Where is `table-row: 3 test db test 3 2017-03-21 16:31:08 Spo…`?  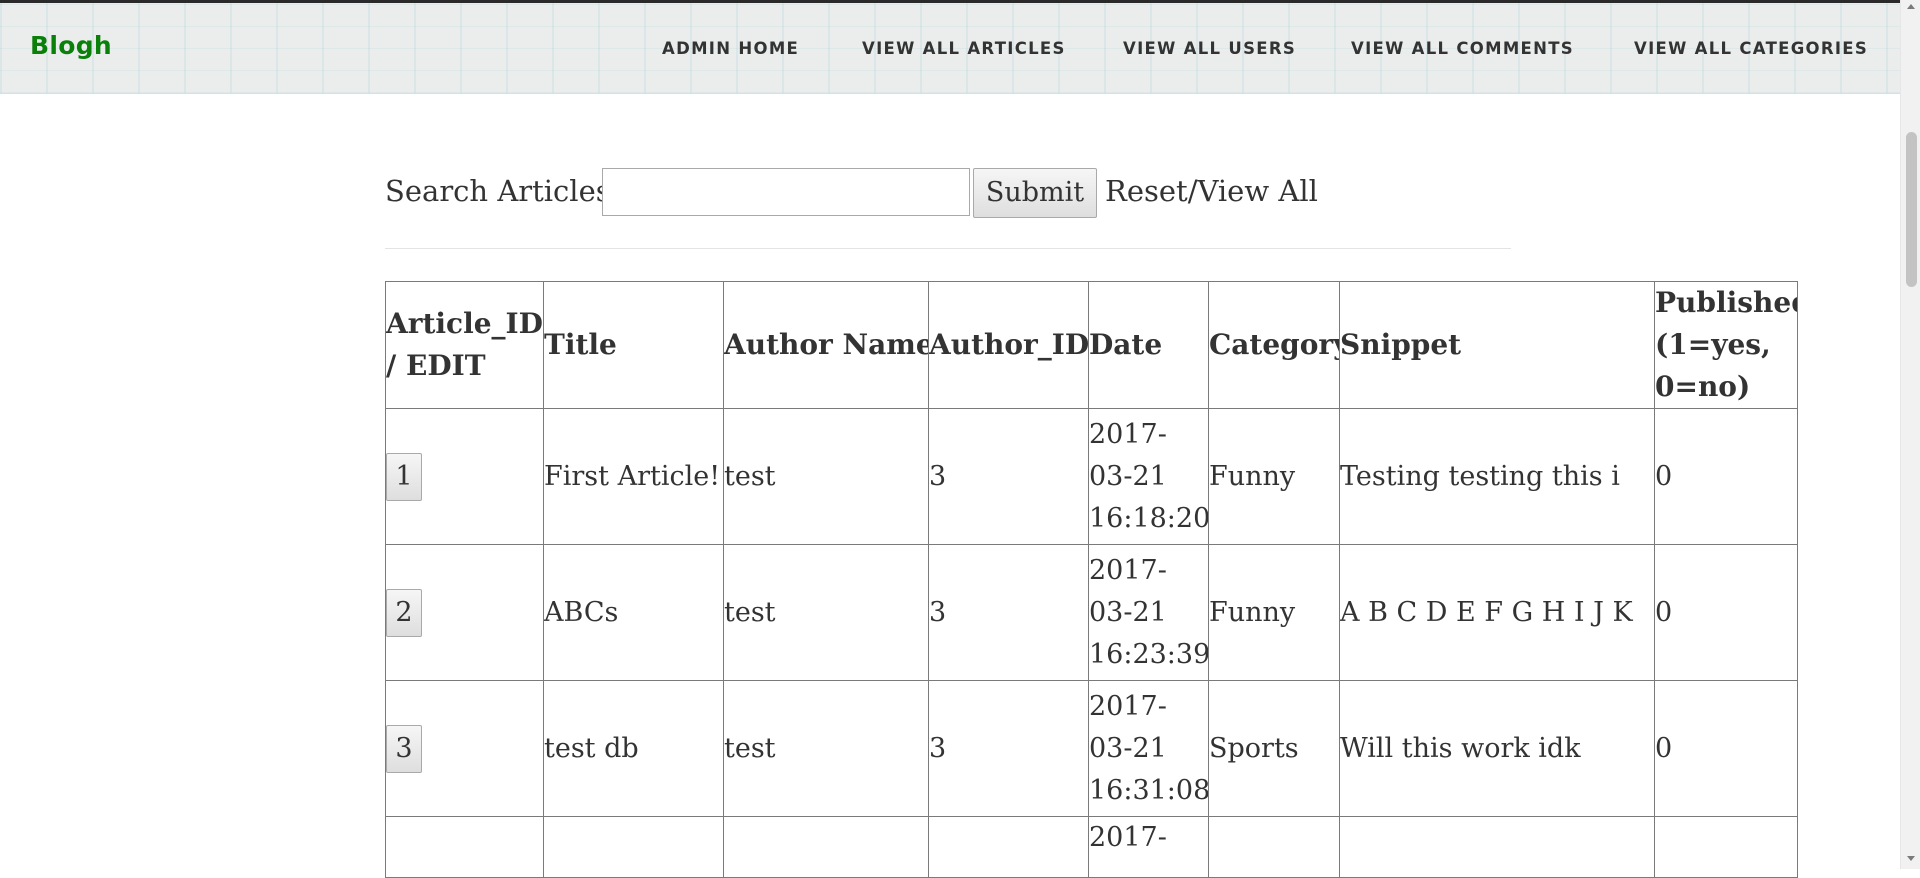
table-row: 3 test db test 3 2017-03-21 16:31:08 Spo… is located at coordinates (1091, 748).